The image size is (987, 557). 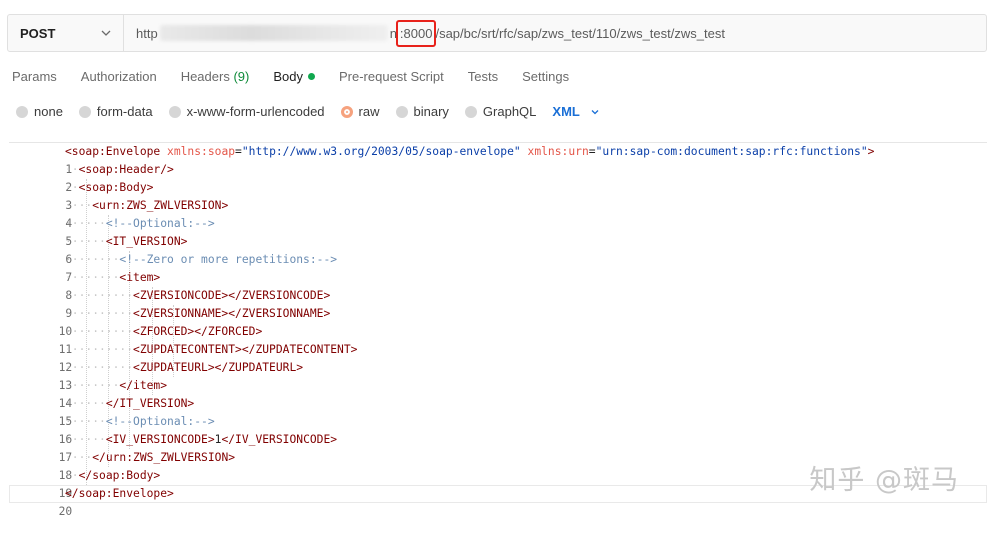 I want to click on url-prefix: http, so click(x=147, y=33).